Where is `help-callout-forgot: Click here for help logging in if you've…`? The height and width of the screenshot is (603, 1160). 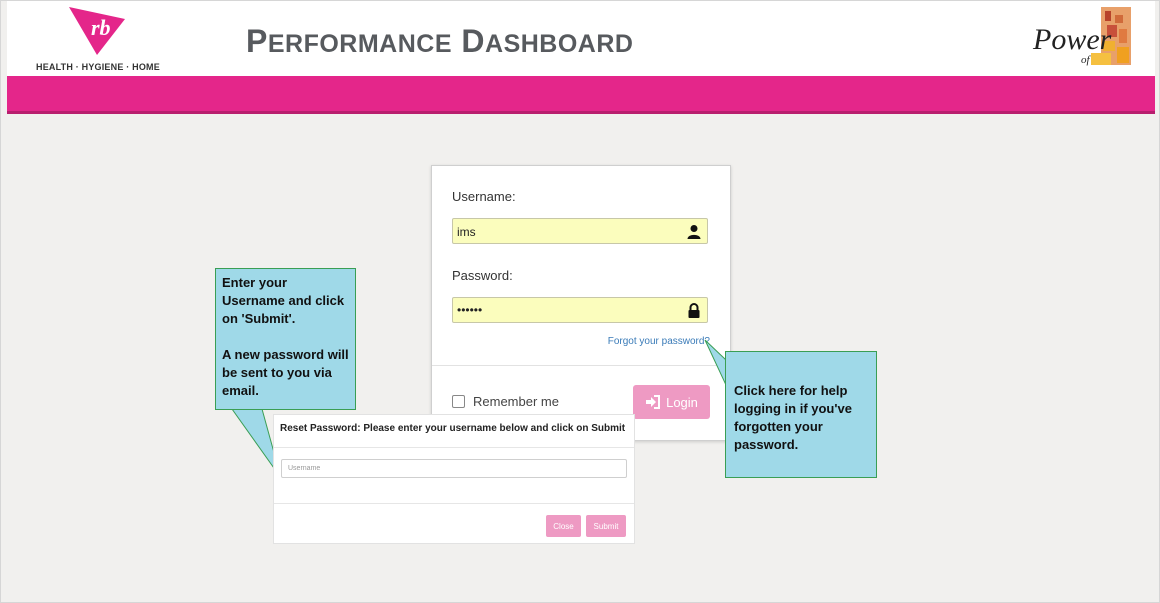 help-callout-forgot: Click here for help logging in if you've… is located at coordinates (801, 414).